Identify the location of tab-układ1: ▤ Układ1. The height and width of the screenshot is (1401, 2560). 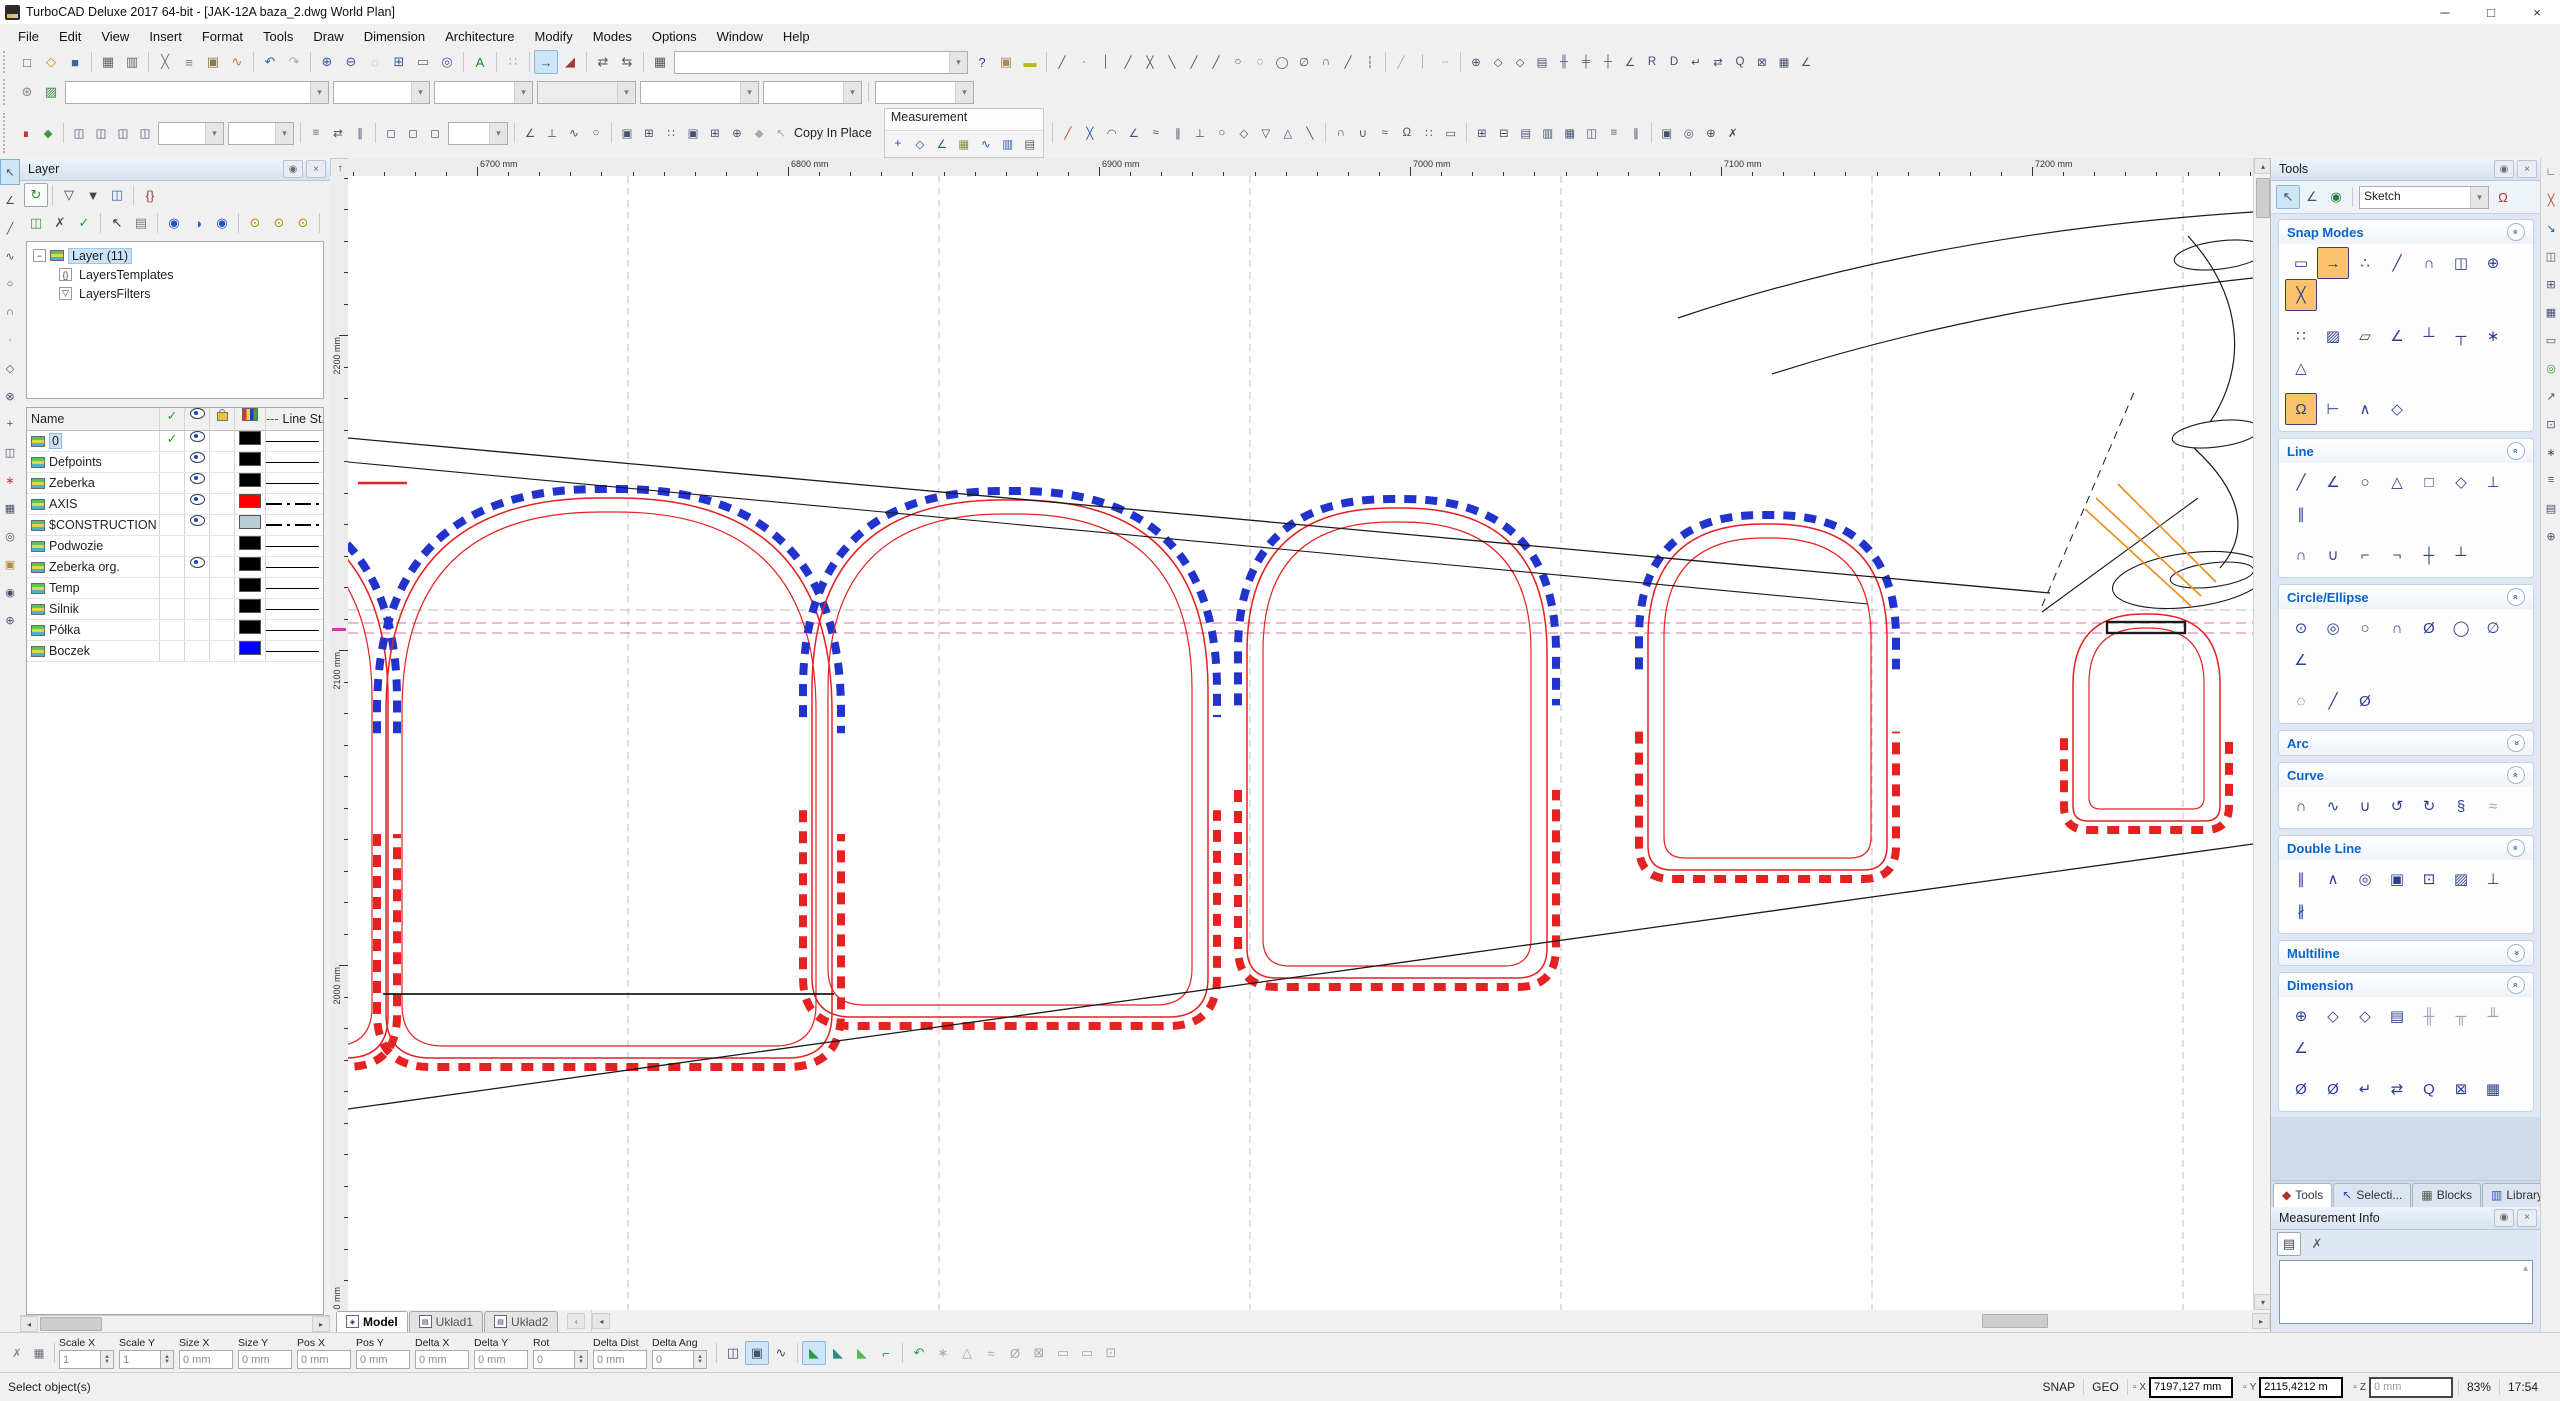
(446, 1321).